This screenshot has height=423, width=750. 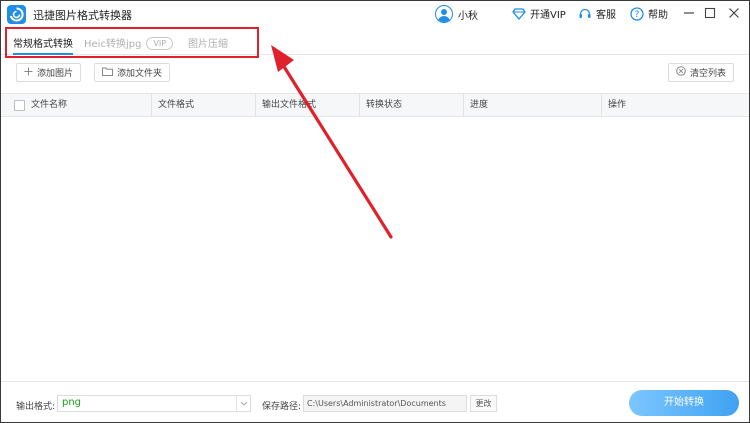 I want to click on clear-list-button: 清空列表, so click(x=701, y=72).